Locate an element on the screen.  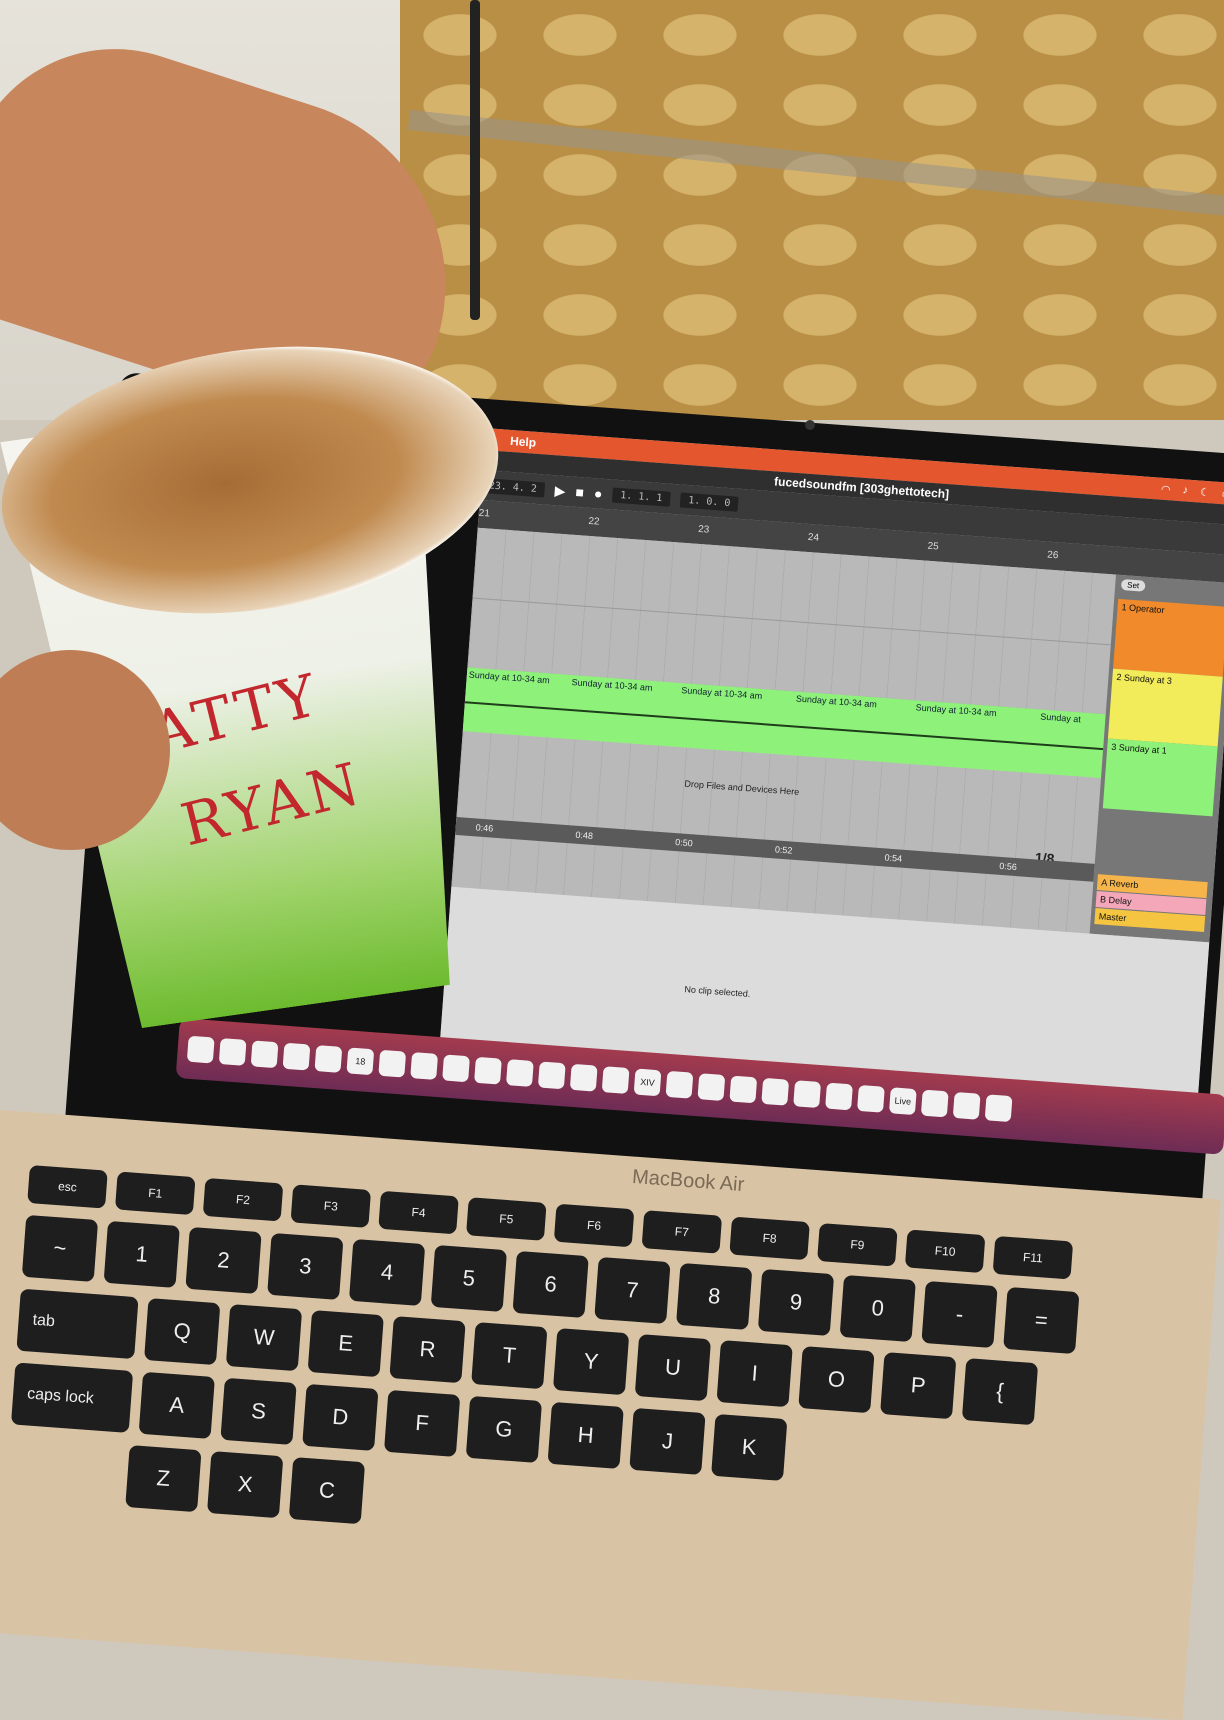
key-5: 5 is located at coordinates (469, 1278).